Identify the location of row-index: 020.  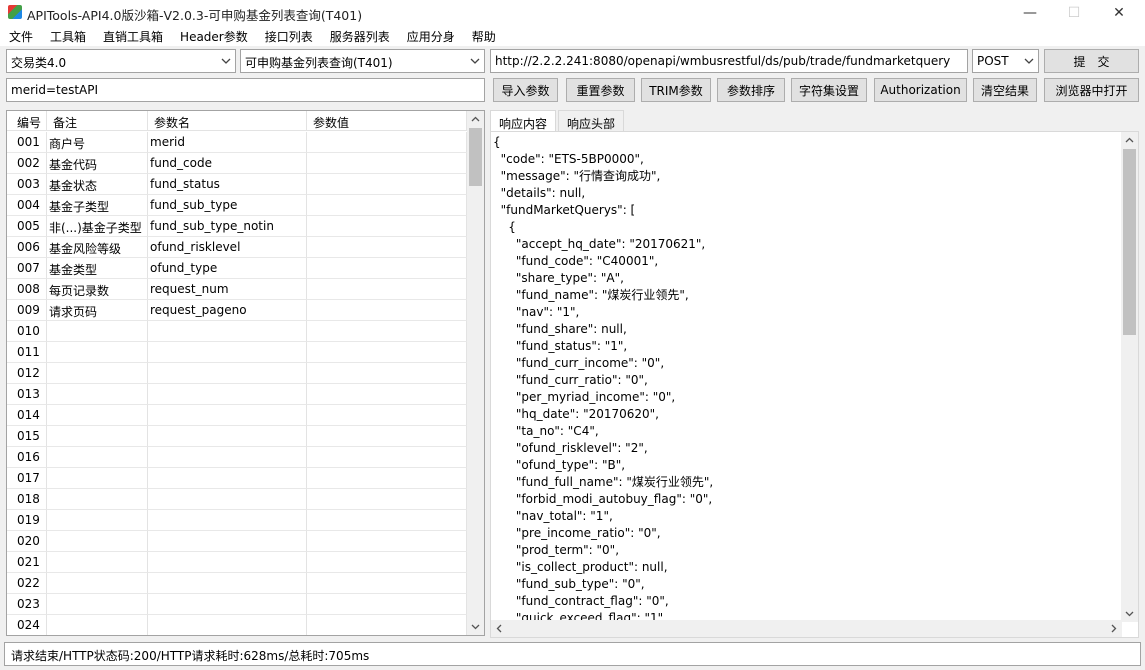
(27, 541).